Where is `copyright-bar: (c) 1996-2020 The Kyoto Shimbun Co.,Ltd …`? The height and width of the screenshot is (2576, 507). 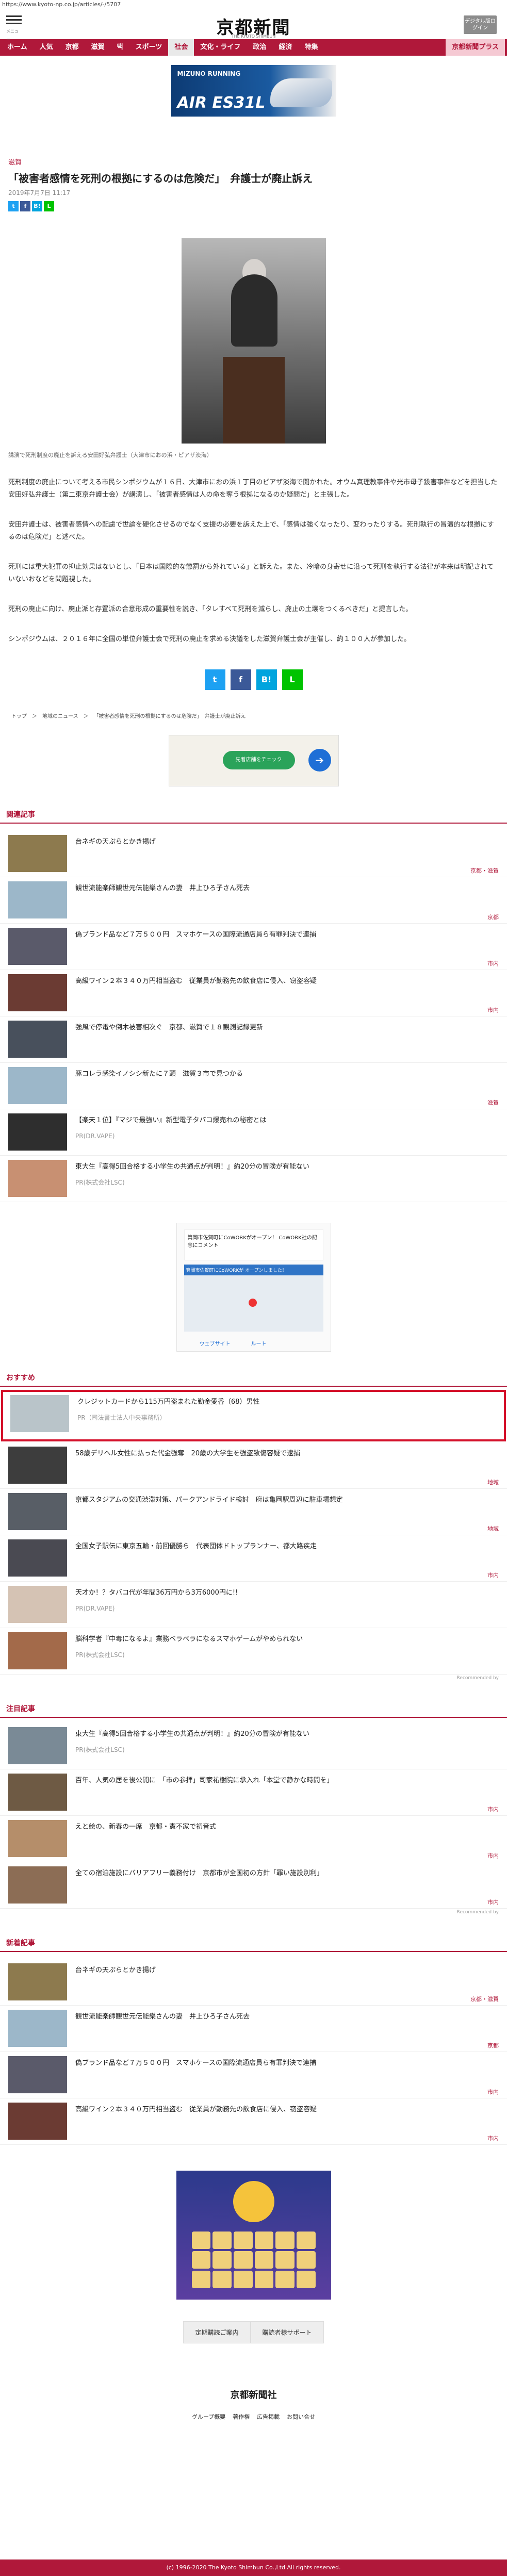 copyright-bar: (c) 1996-2020 The Kyoto Shimbun Co.,Ltd … is located at coordinates (253, 2567).